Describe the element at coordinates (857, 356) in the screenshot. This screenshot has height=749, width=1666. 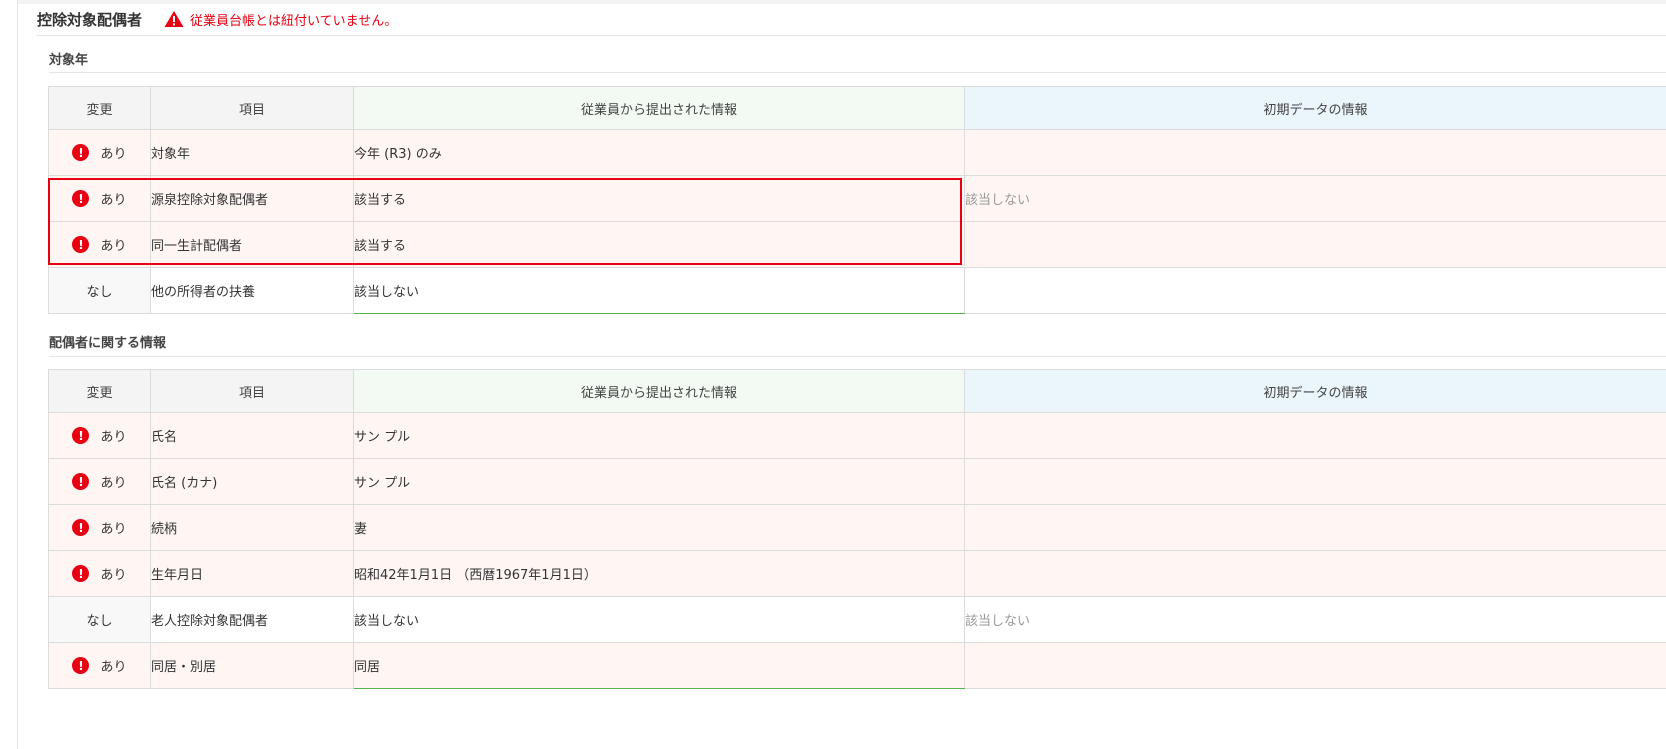
I see `spouse-info-divider` at that location.